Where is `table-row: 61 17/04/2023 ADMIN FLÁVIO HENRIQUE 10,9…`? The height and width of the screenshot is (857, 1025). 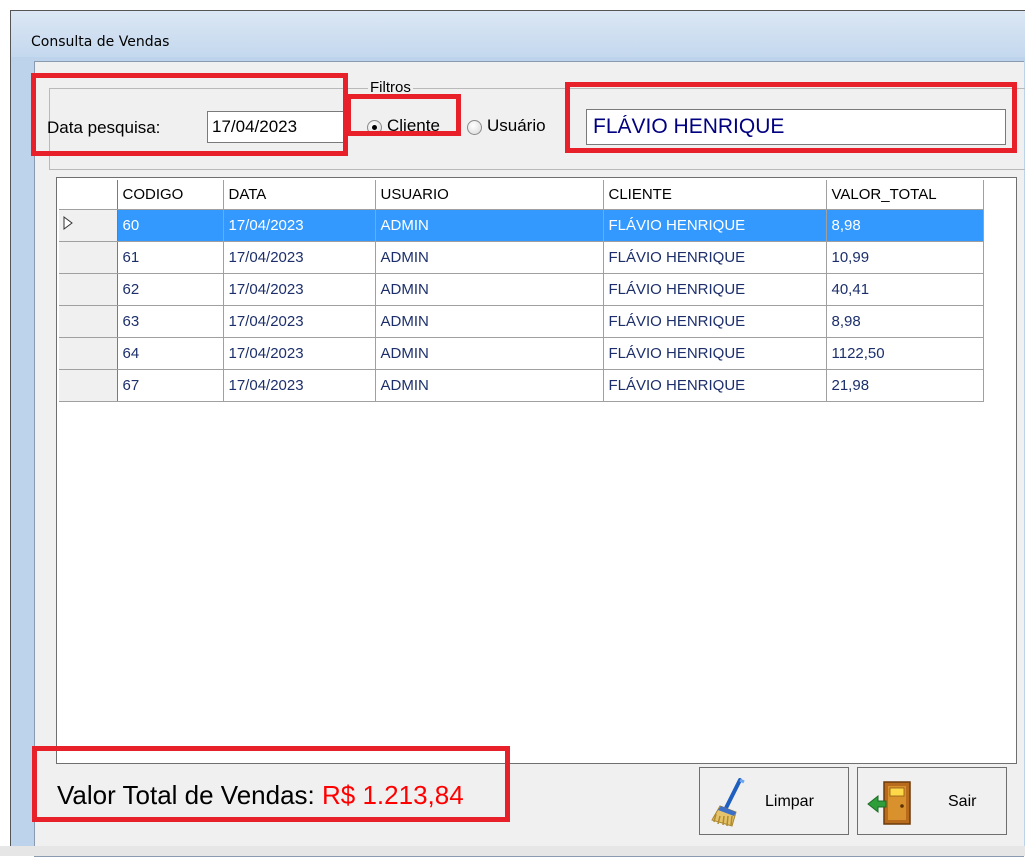
table-row: 61 17/04/2023 ADMIN FLÁVIO HENRIQUE 10,9… is located at coordinates (521, 257).